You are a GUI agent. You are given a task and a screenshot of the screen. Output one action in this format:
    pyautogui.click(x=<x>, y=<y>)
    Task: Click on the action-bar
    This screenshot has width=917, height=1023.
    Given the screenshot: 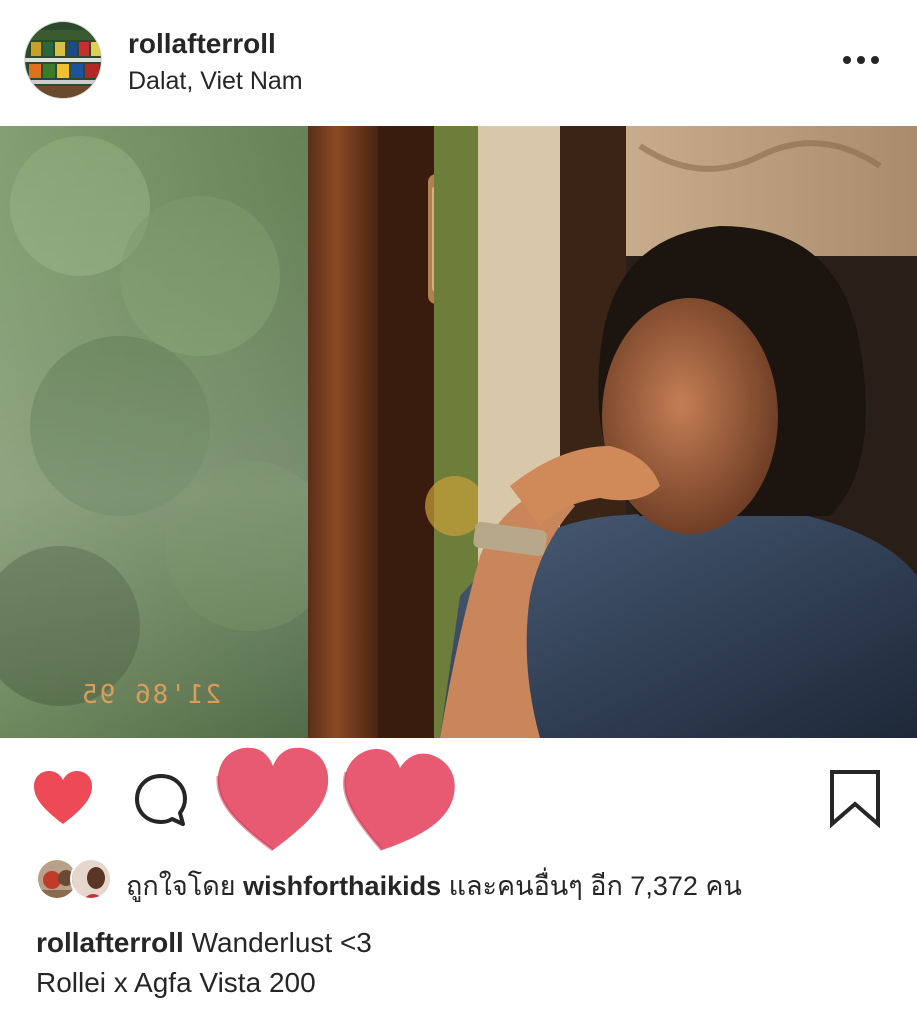 What is the action you would take?
    pyautogui.click(x=458, y=797)
    